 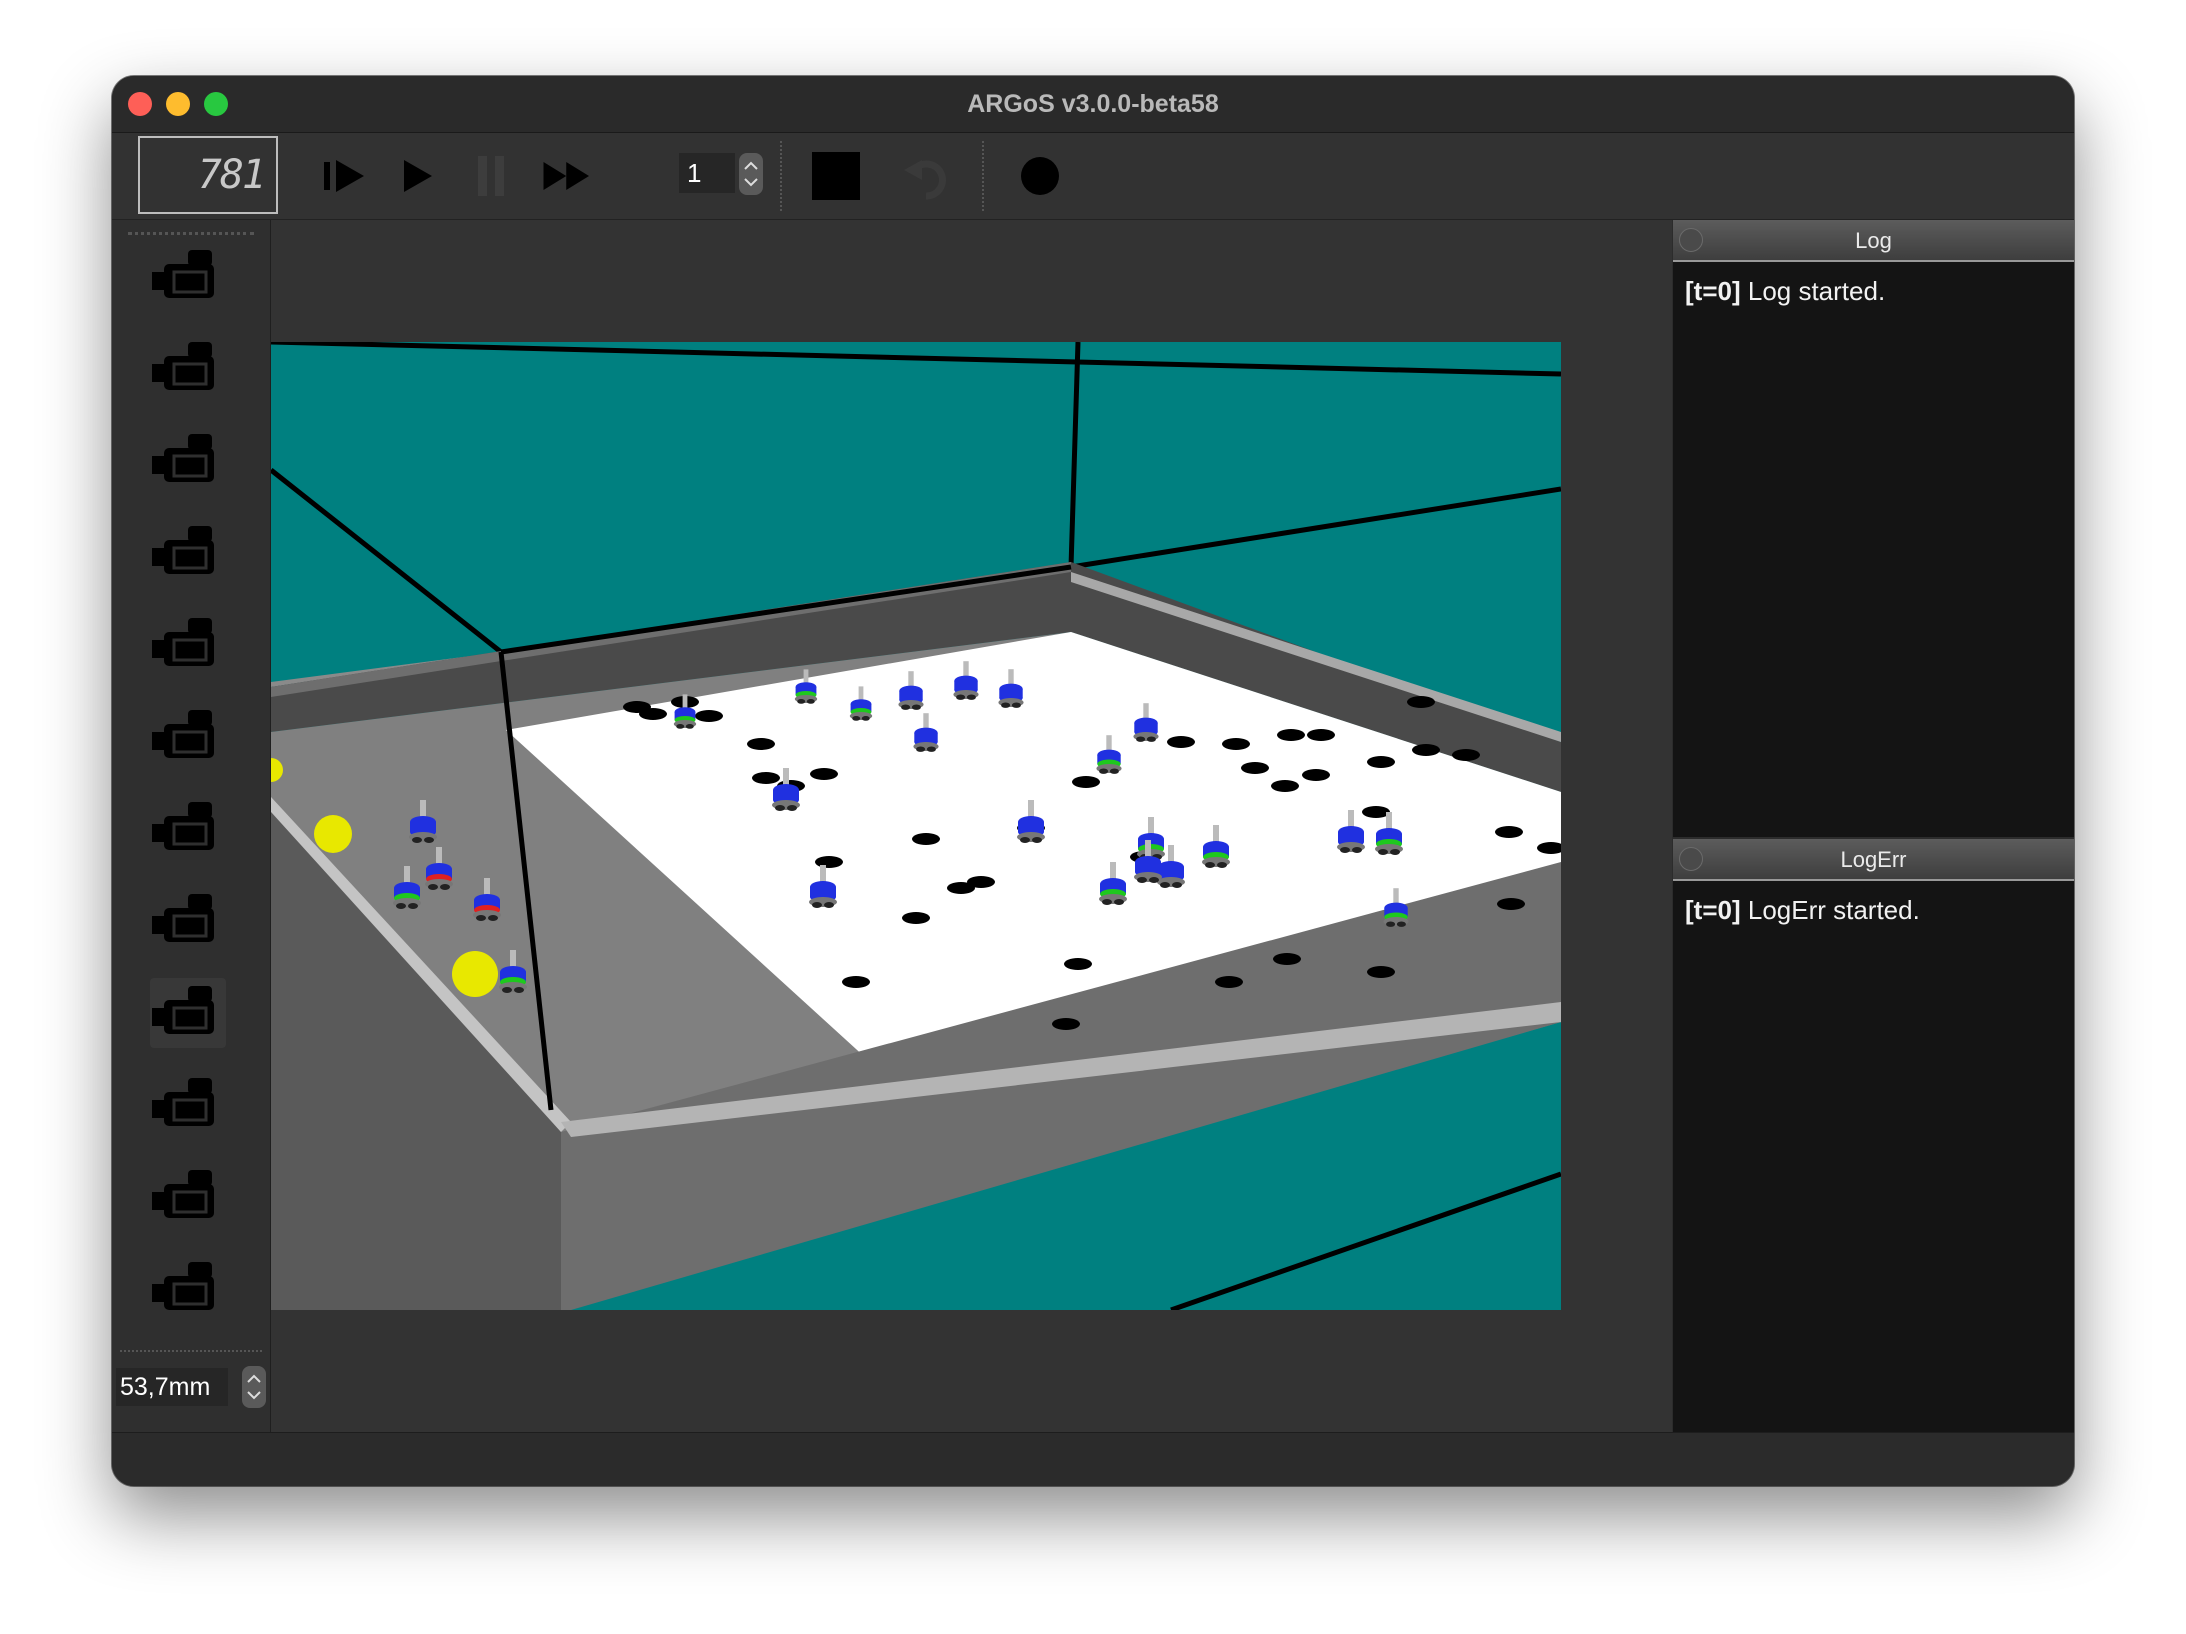 I want to click on logerr-panel-title: LogErr, so click(x=1873, y=859).